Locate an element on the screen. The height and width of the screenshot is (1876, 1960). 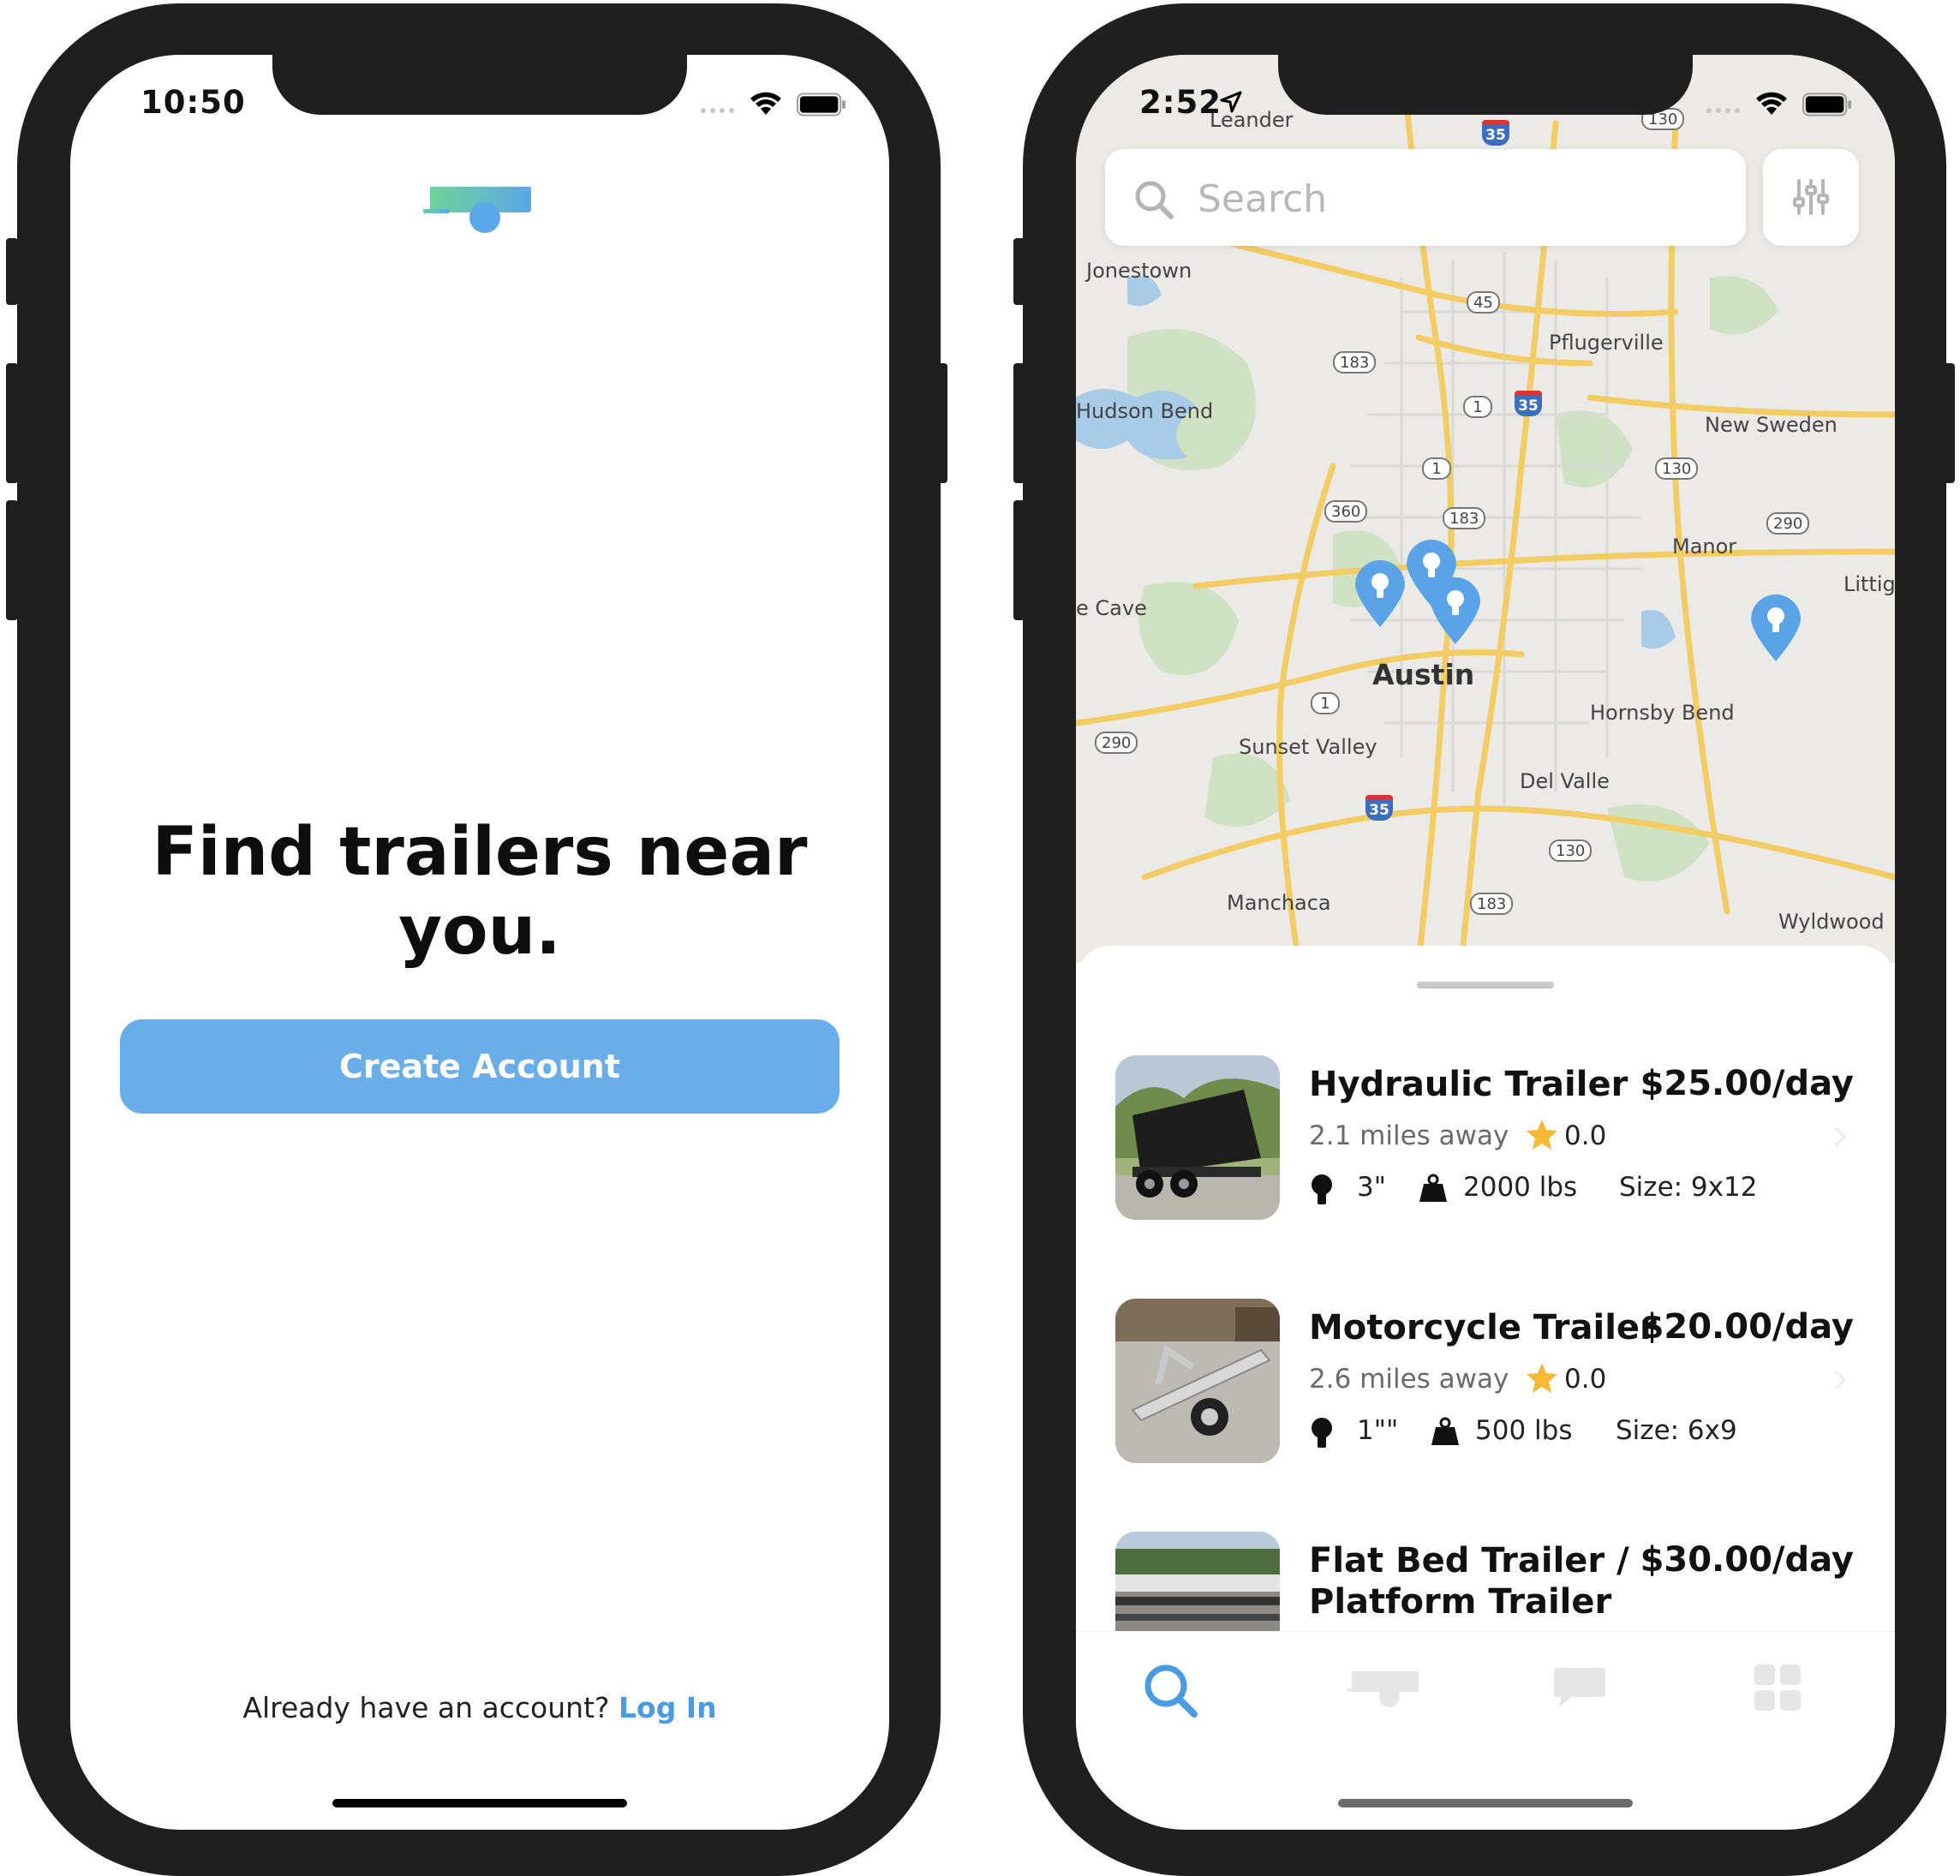
tab-messages is located at coordinates (1587, 1697).